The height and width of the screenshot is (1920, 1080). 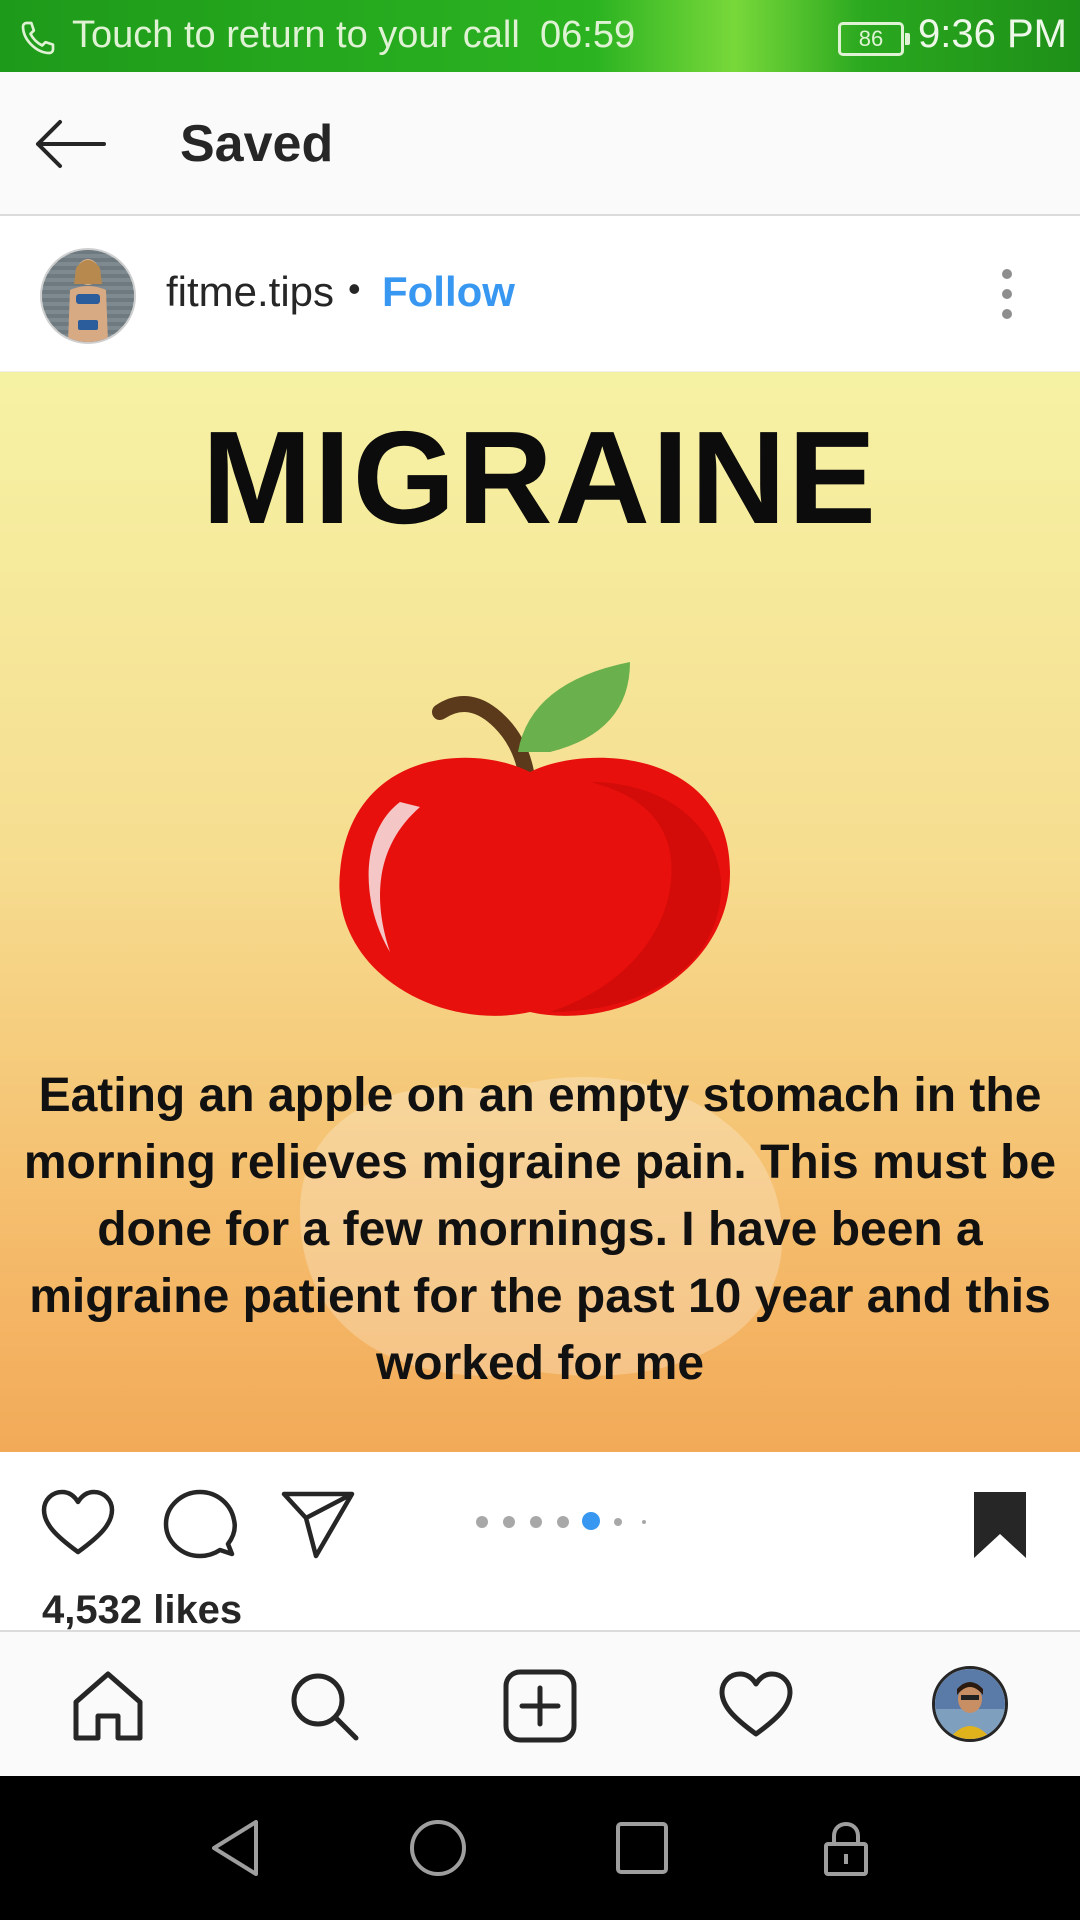 What do you see at coordinates (1000, 1524) in the screenshot?
I see `bookmark-filled-icon` at bounding box center [1000, 1524].